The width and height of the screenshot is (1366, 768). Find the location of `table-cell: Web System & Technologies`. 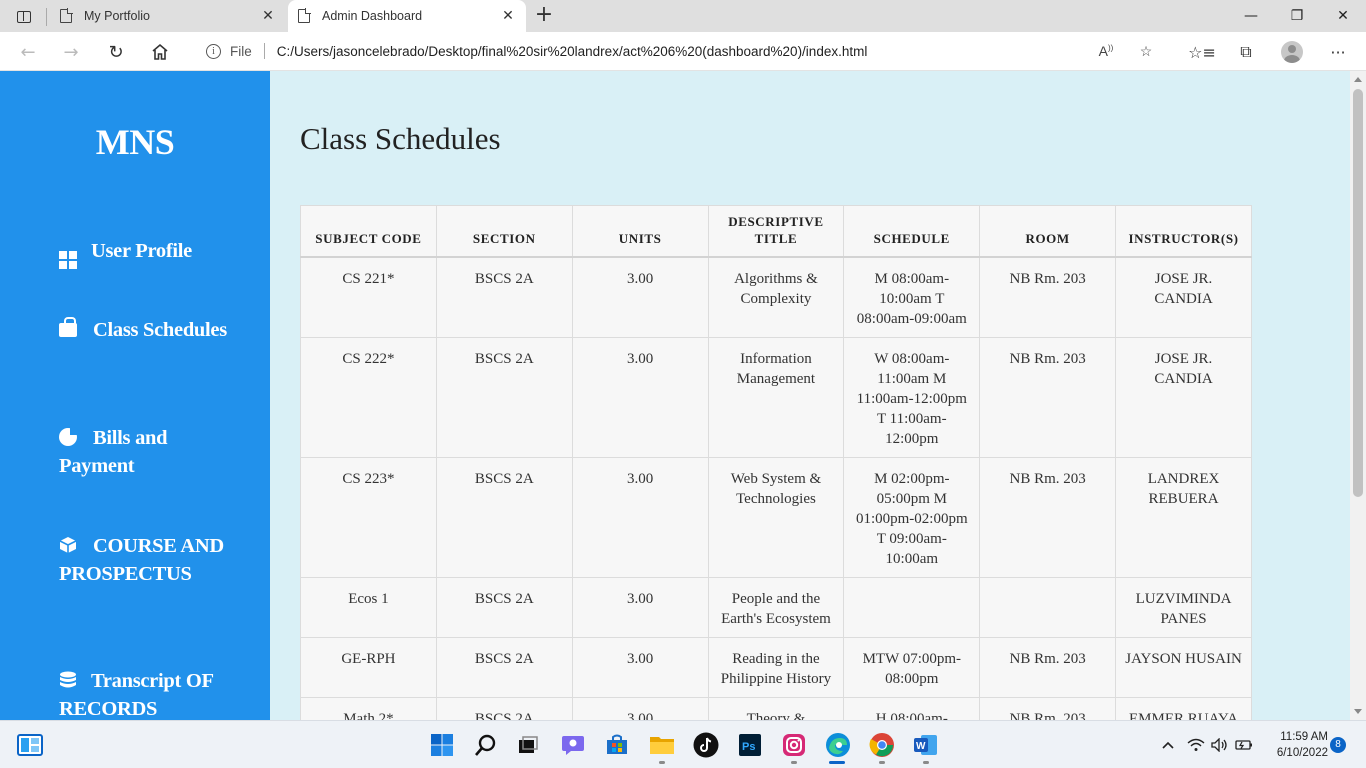

table-cell: Web System & Technologies is located at coordinates (776, 517).